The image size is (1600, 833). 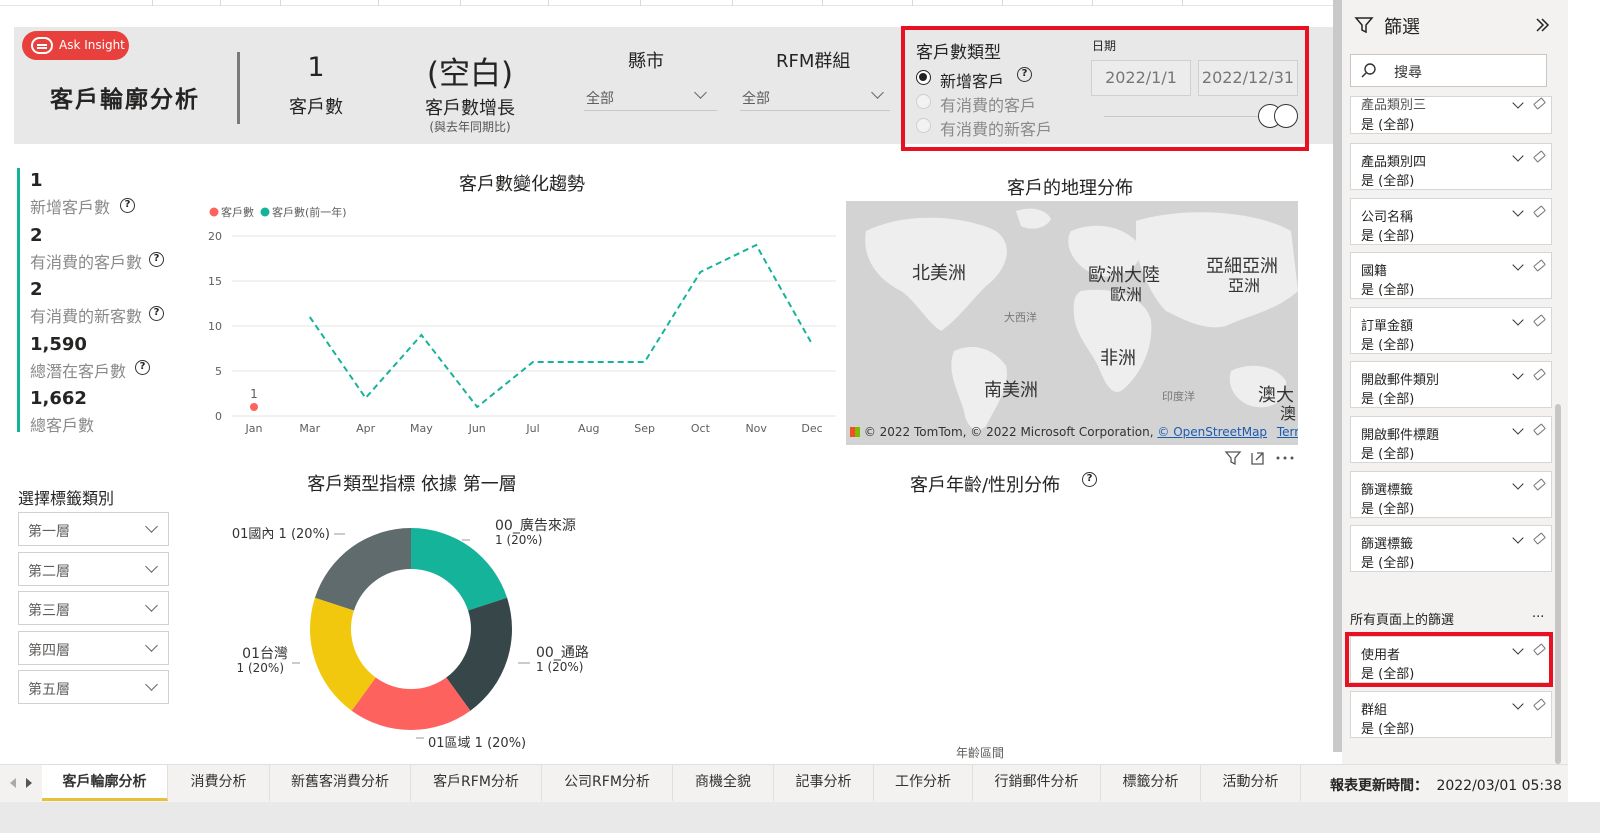 I want to click on filter-card-product-cat-3: 產品類別三 是 (全部), so click(x=1451, y=115).